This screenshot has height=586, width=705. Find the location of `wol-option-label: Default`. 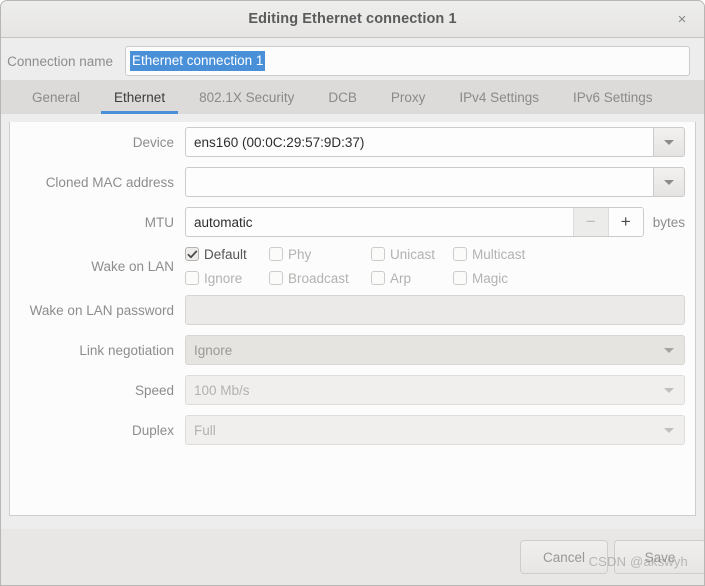

wol-option-label: Default is located at coordinates (225, 254).